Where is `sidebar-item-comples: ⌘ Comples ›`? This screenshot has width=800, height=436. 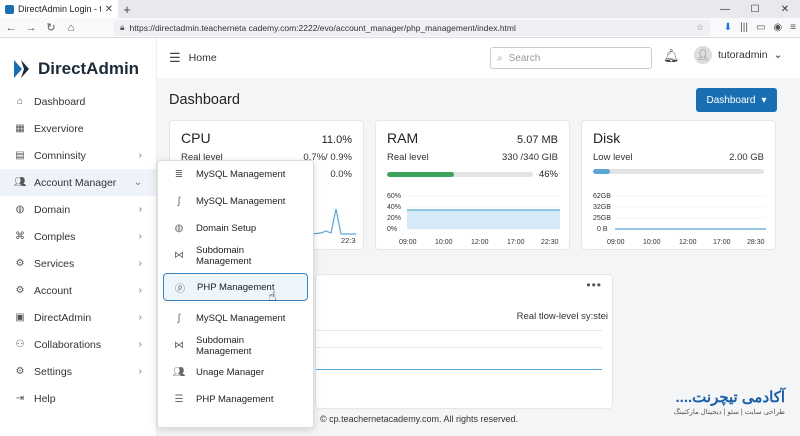
sidebar-item-comples: ⌘ Comples › is located at coordinates (78, 236).